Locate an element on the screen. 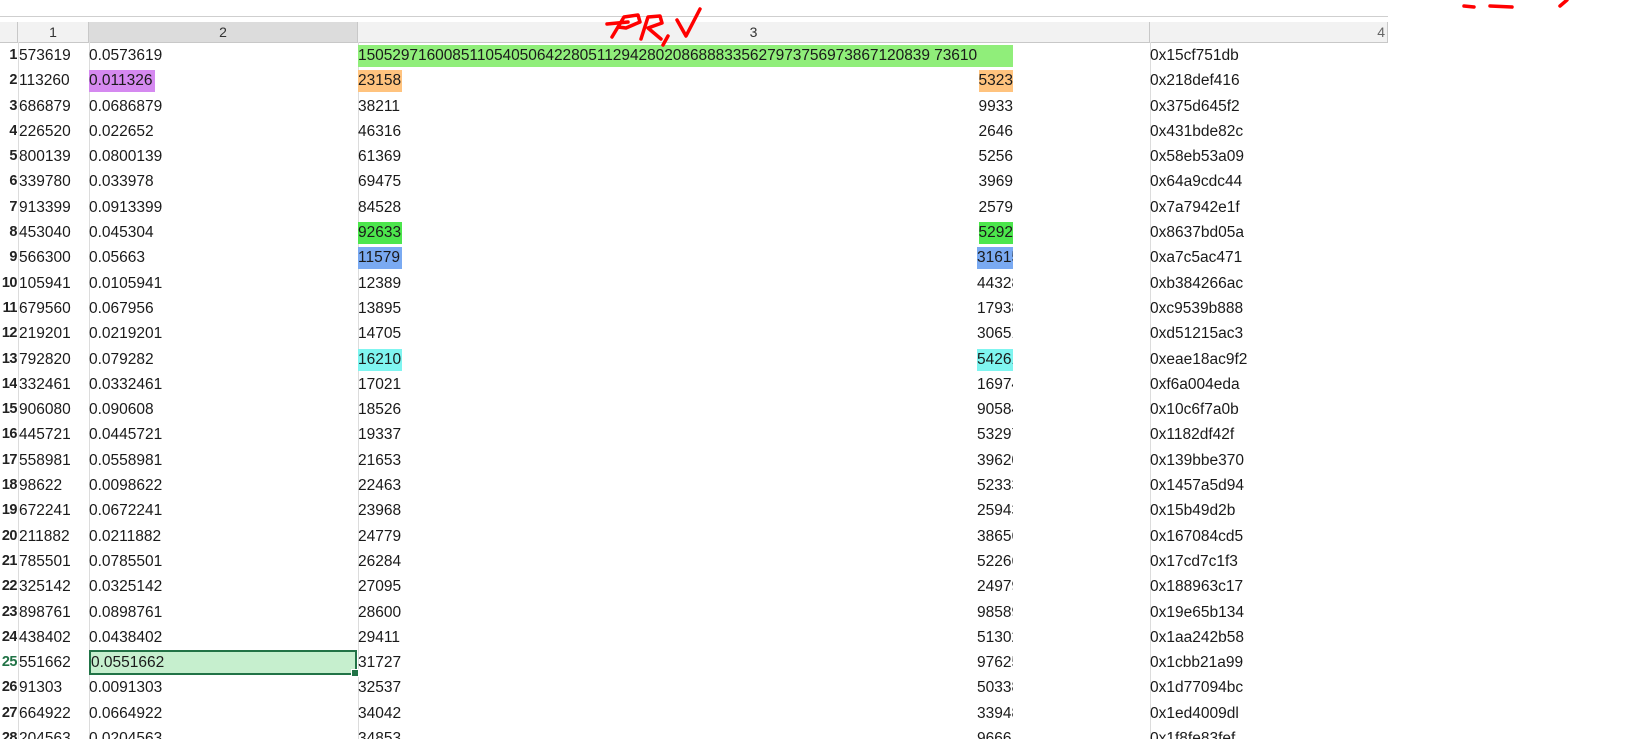  cell-col2: 0.0219201 is located at coordinates (223, 333).